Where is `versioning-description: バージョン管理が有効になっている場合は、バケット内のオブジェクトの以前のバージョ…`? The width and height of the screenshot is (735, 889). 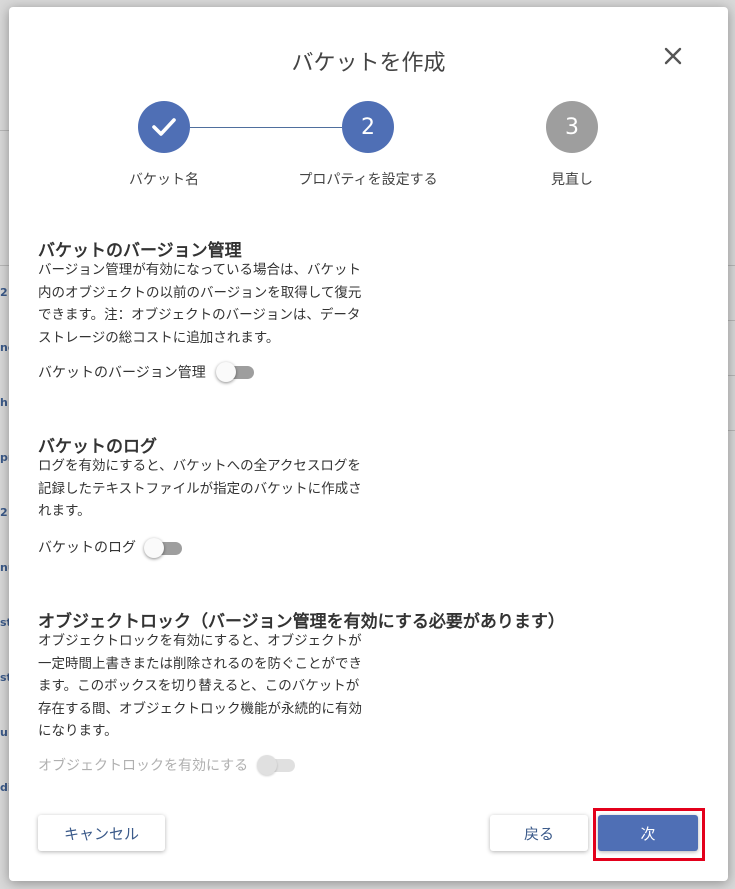 versioning-description: バージョン管理が有効になっている場合は、バケット内のオブジェクトの以前のバージョ… is located at coordinates (200, 304).